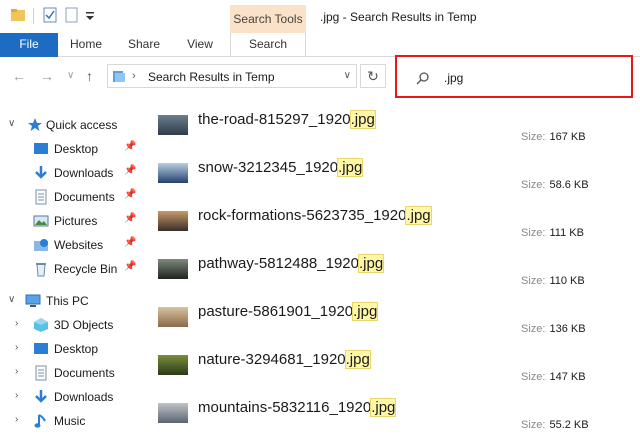  I want to click on file-size: Size: 55.2 KB, so click(555, 425).